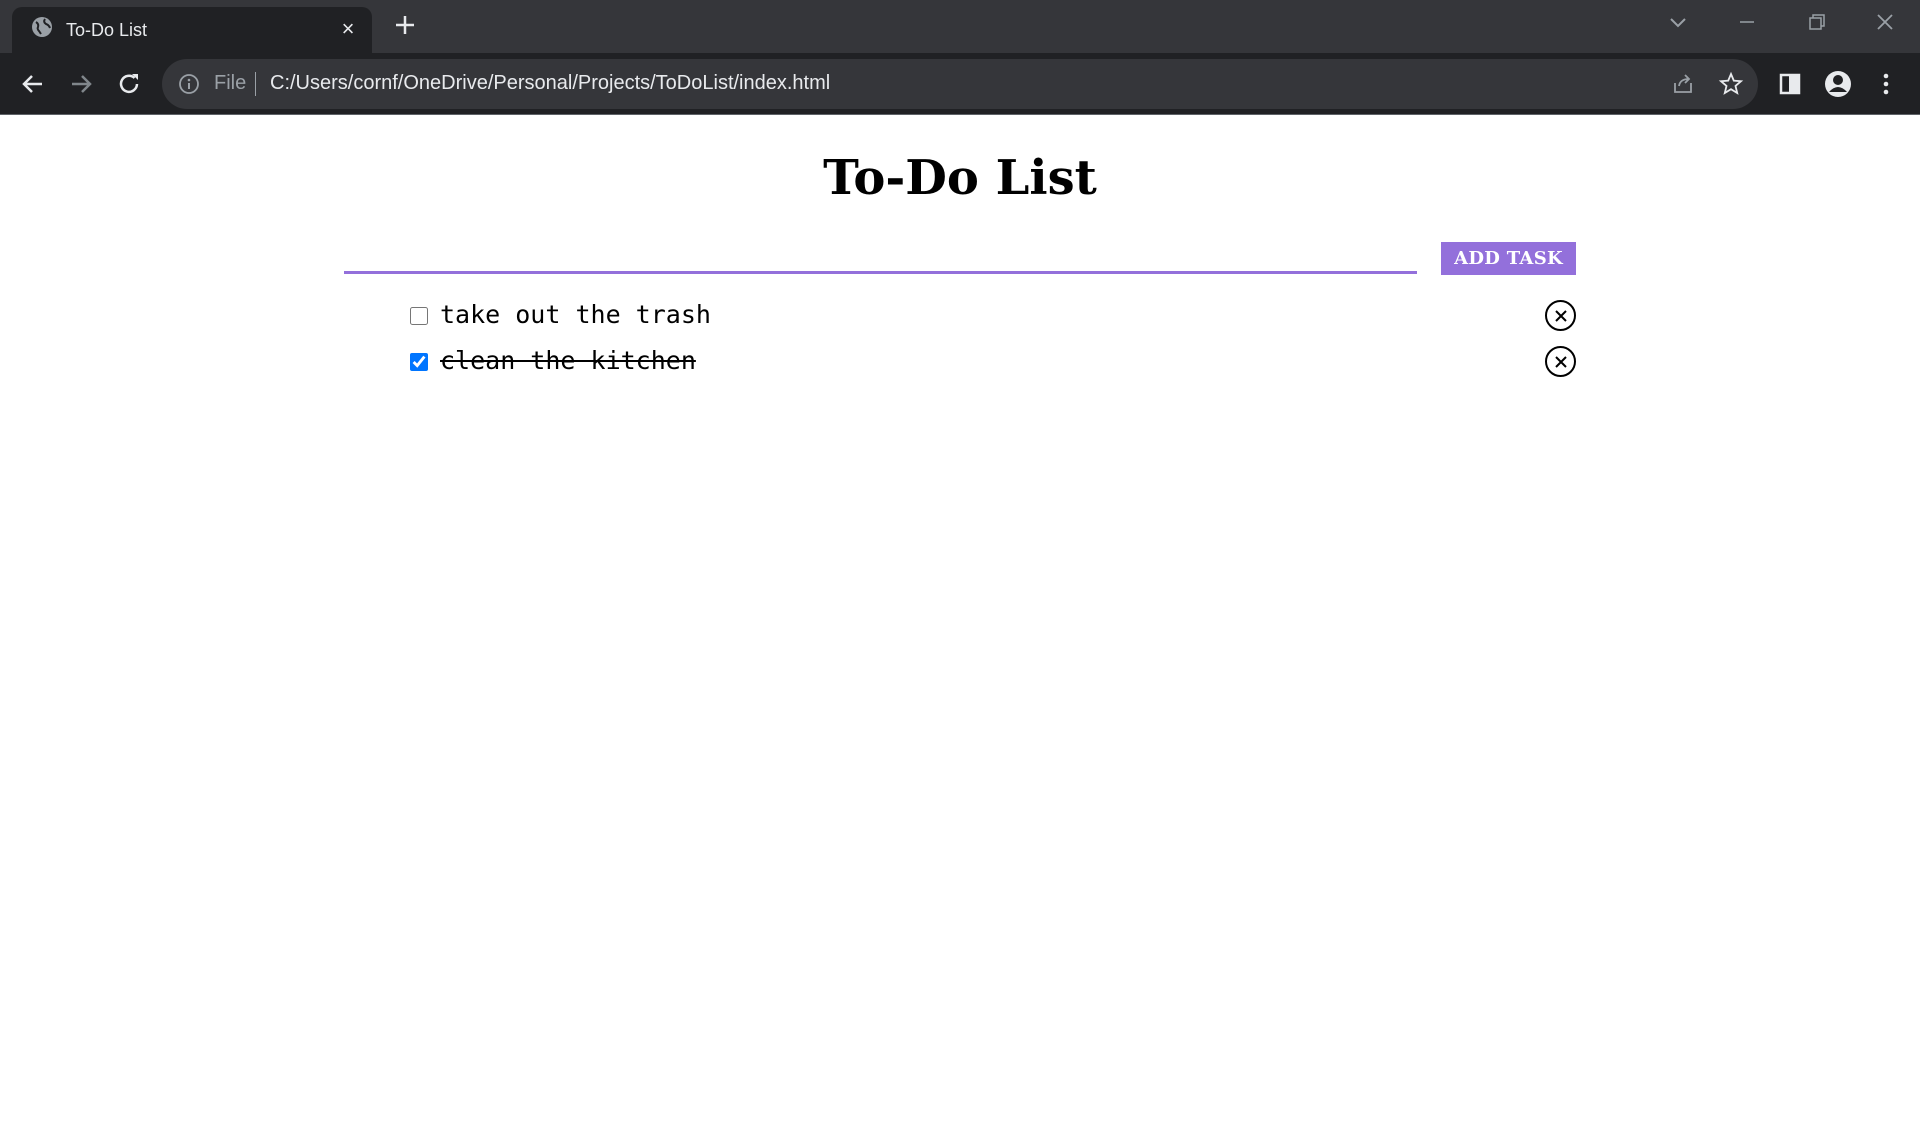 The width and height of the screenshot is (1920, 1126). Describe the element at coordinates (189, 84) in the screenshot. I see `info-icon` at that location.